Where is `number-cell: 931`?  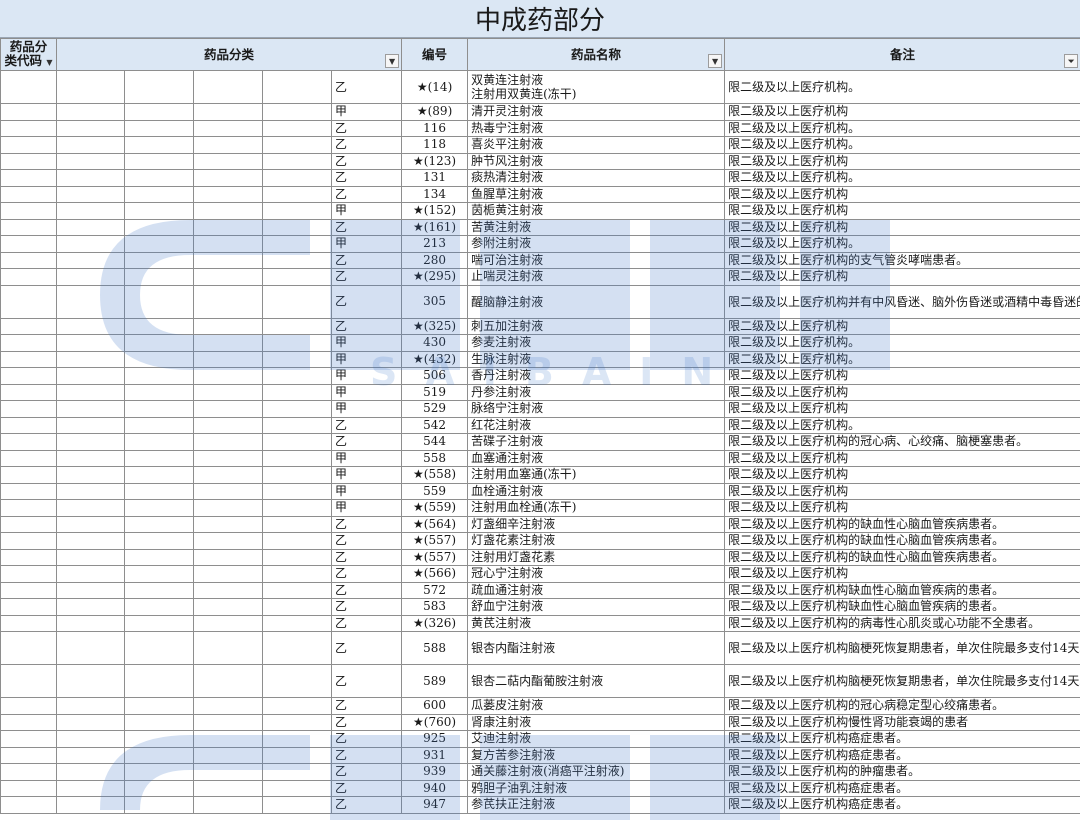 number-cell: 931 is located at coordinates (435, 755).